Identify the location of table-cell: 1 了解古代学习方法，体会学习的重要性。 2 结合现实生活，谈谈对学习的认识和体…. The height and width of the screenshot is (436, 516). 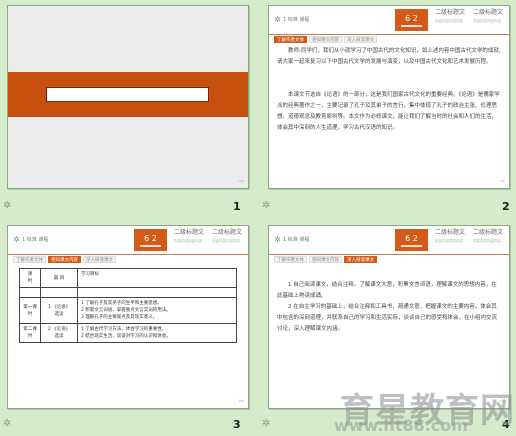
(157, 333).